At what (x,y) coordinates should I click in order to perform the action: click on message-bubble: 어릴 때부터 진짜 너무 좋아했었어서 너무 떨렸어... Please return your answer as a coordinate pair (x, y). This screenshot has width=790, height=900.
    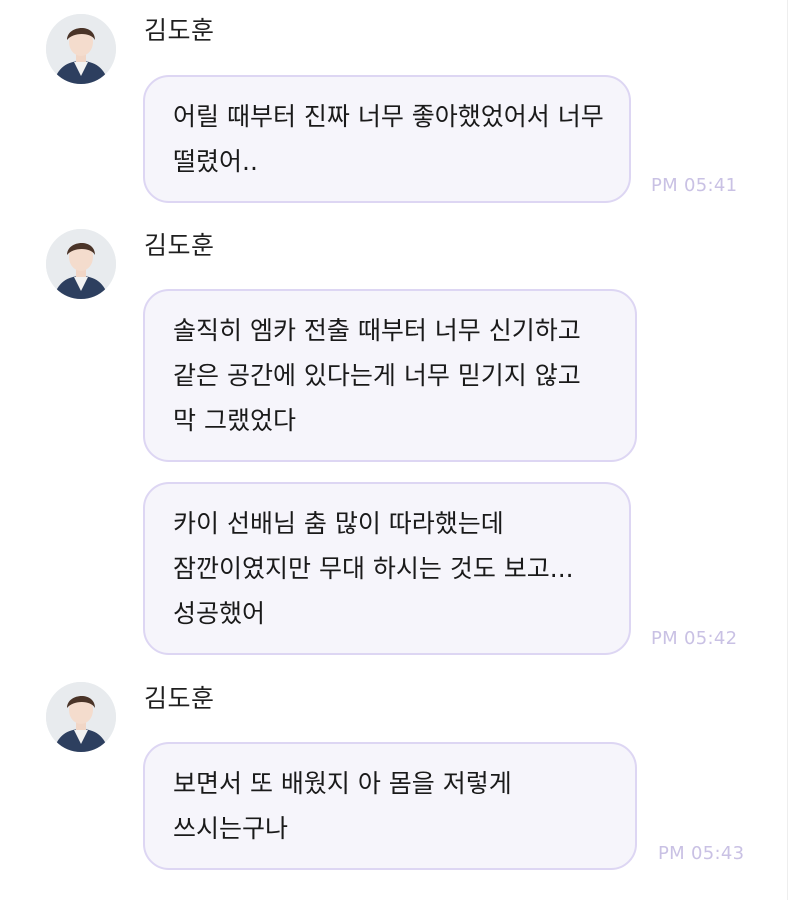
    Looking at the image, I should click on (387, 139).